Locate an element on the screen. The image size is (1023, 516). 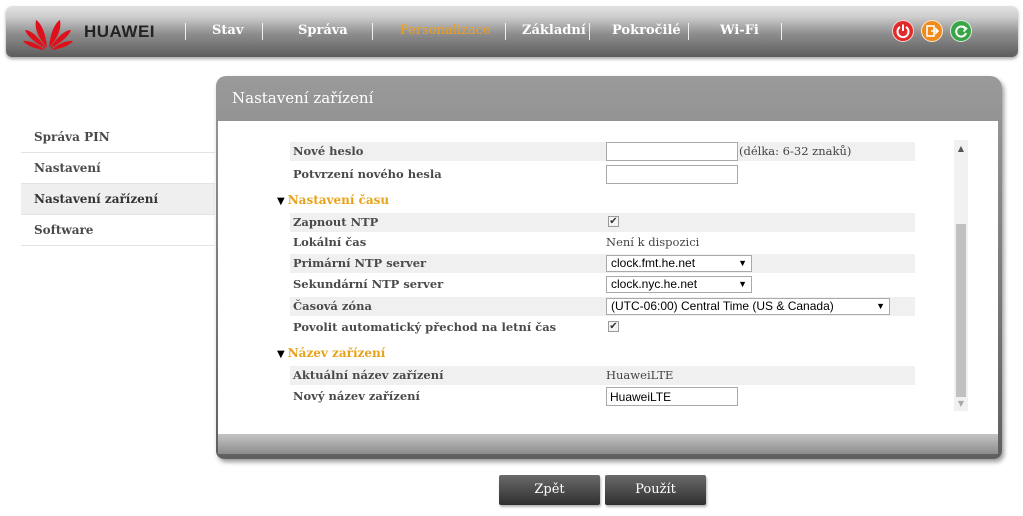
logout-icon is located at coordinates (932, 31).